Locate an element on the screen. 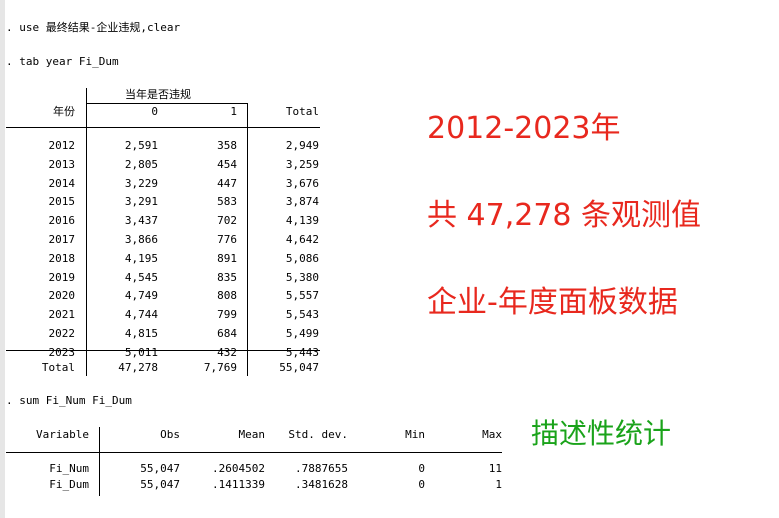 The width and height of the screenshot is (779, 518). tab-row-val-1: 702 is located at coordinates (227, 221).